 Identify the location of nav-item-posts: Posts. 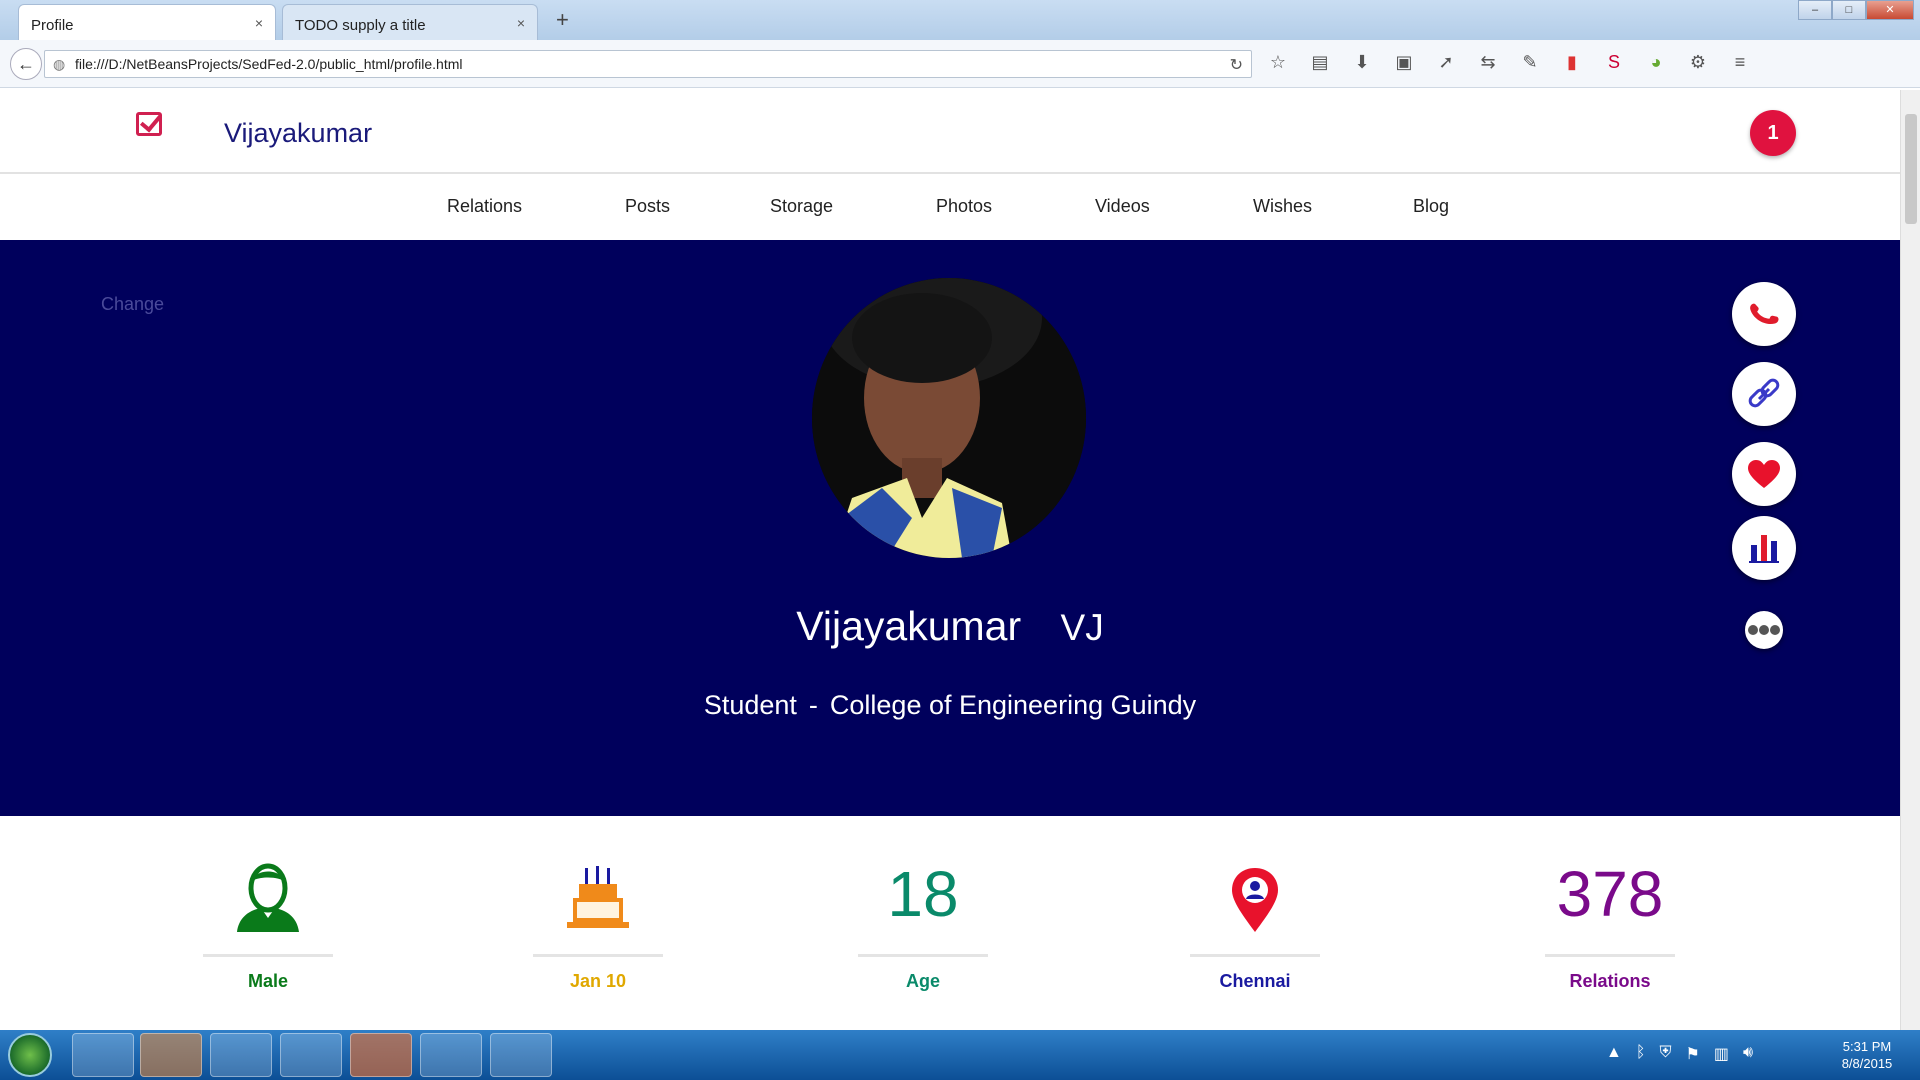
(647, 206).